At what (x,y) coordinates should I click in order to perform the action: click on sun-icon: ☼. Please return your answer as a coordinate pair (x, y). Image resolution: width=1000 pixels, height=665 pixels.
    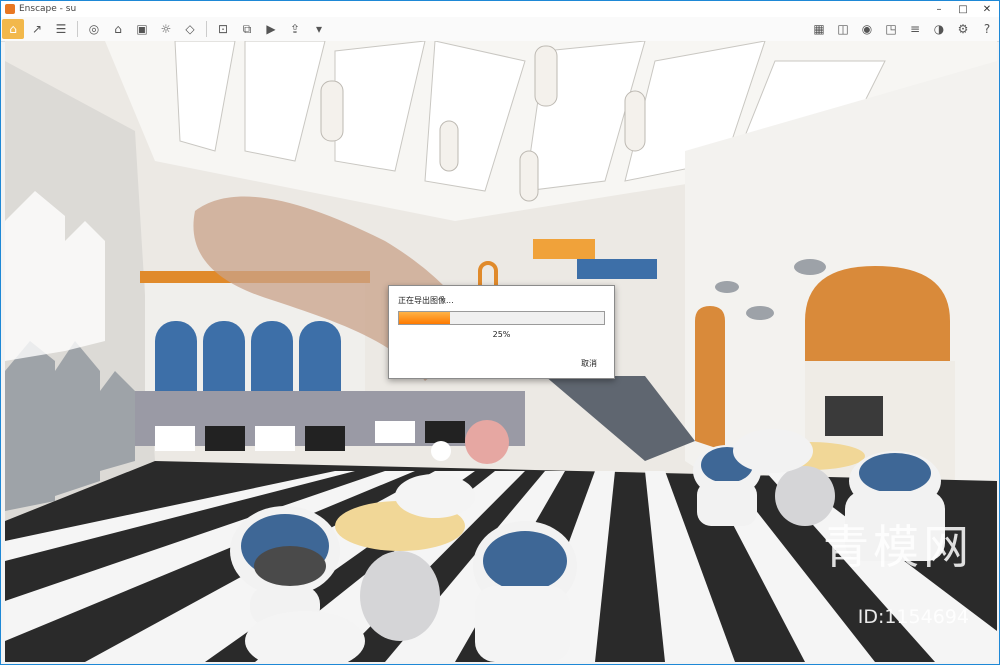
    Looking at the image, I should click on (166, 29).